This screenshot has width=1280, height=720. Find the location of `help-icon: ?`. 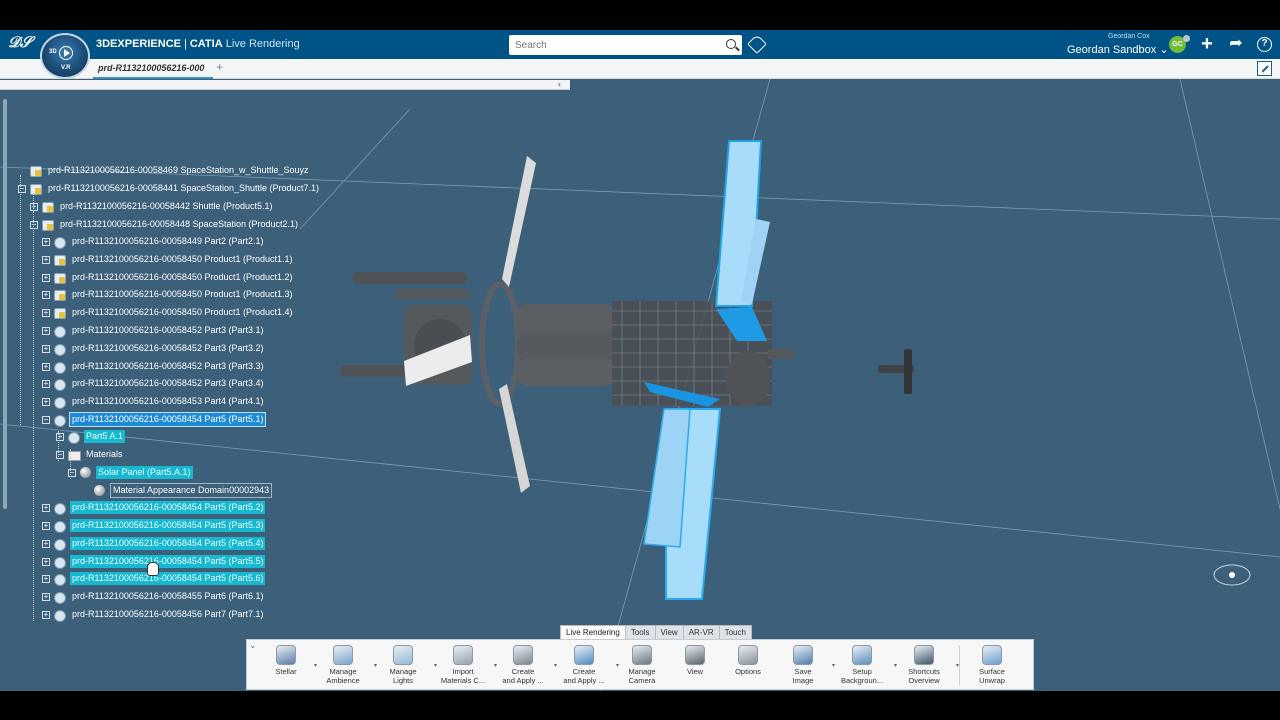

help-icon: ? is located at coordinates (1264, 44).